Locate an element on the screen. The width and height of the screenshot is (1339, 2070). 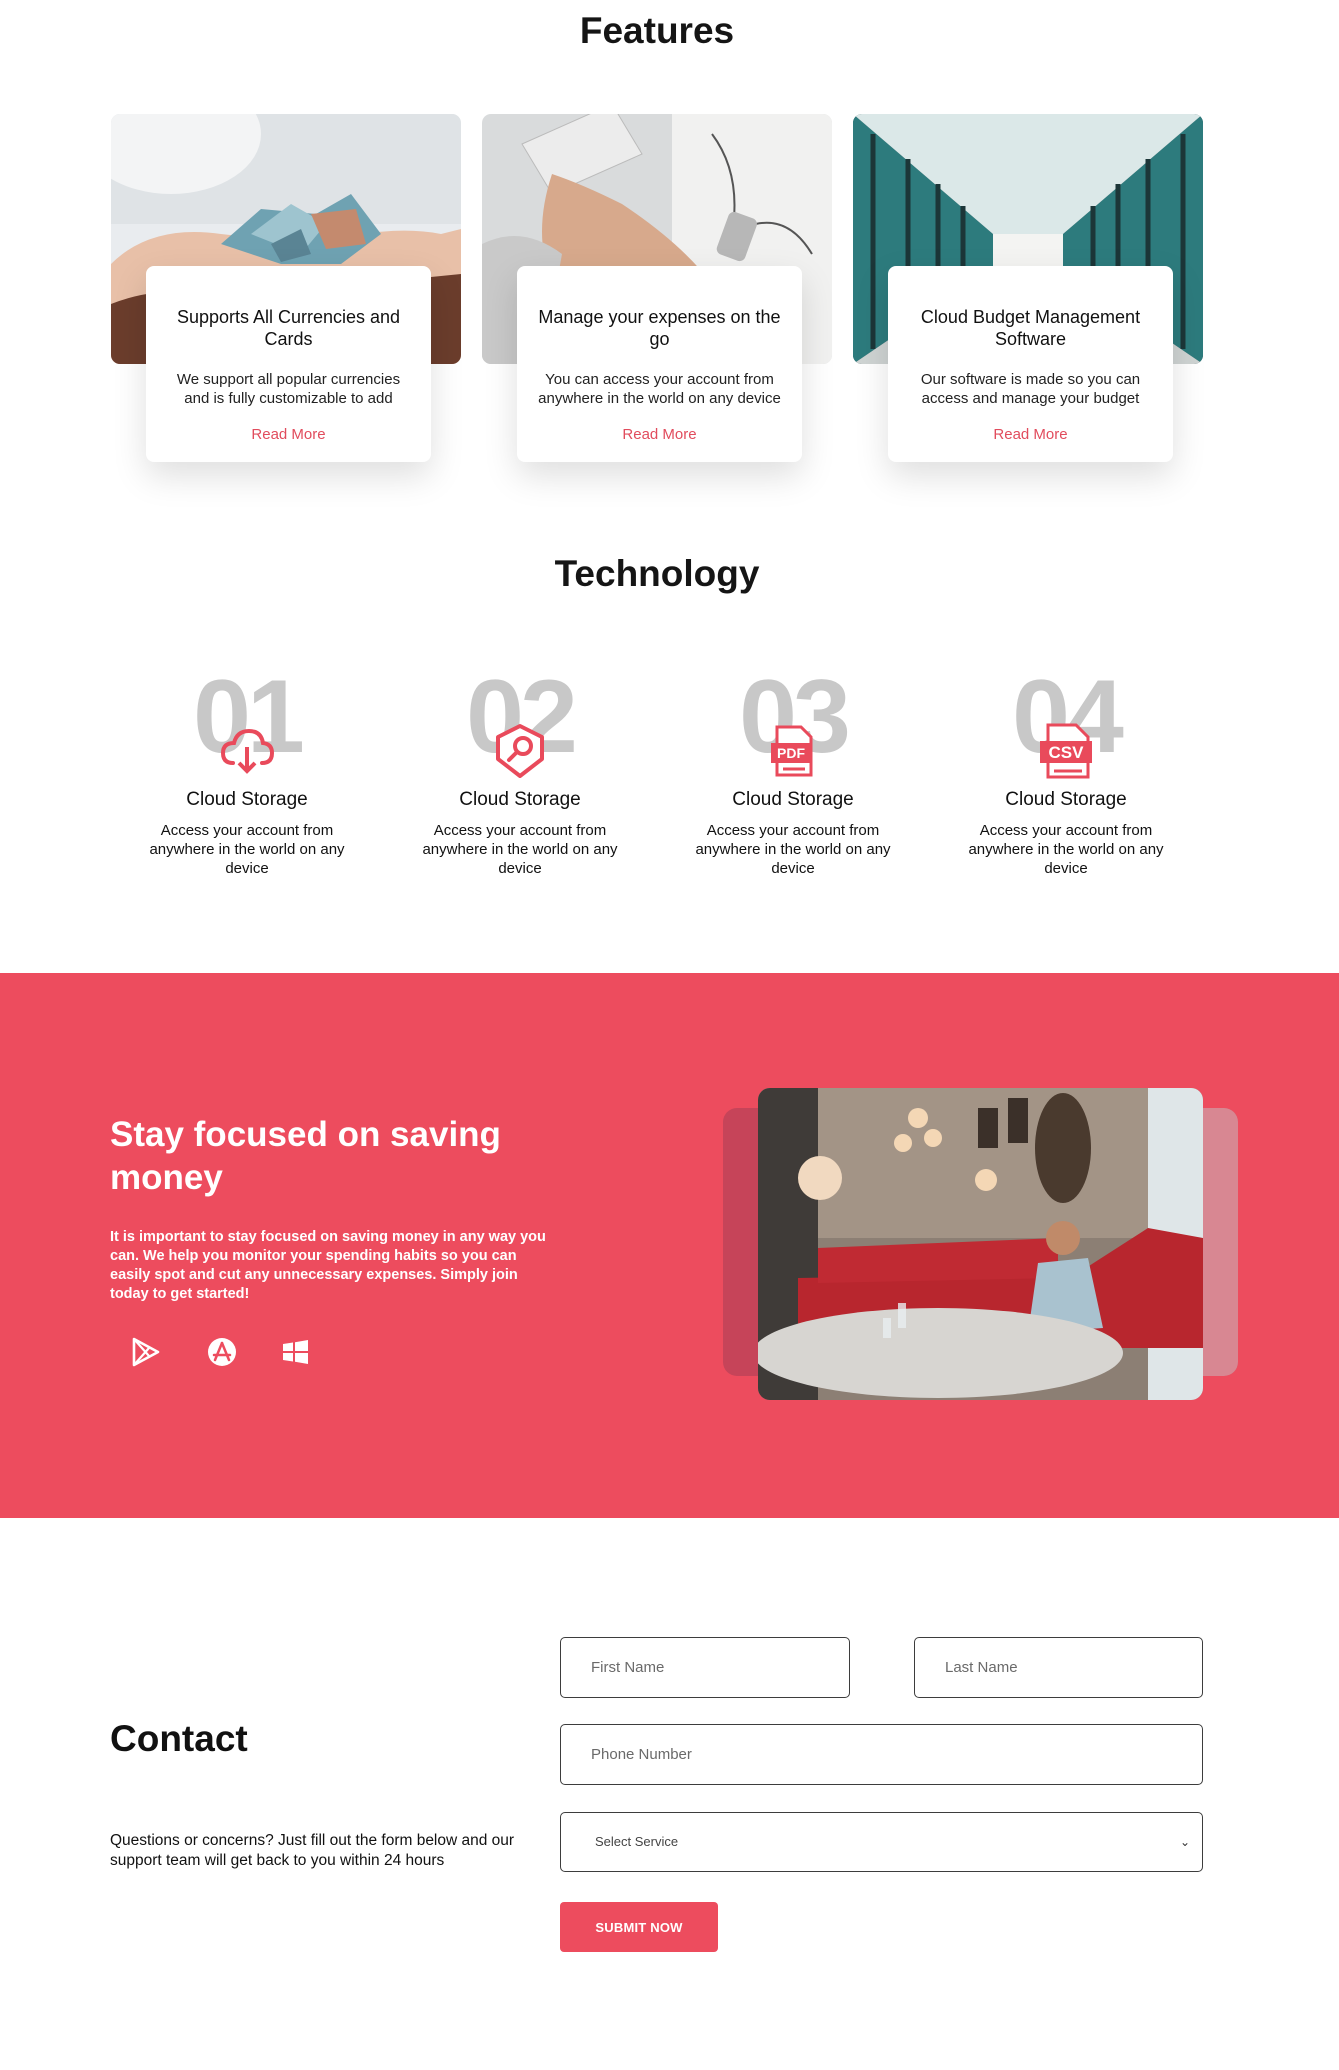
csv-file-icon: CSV is located at coordinates (1066, 751).